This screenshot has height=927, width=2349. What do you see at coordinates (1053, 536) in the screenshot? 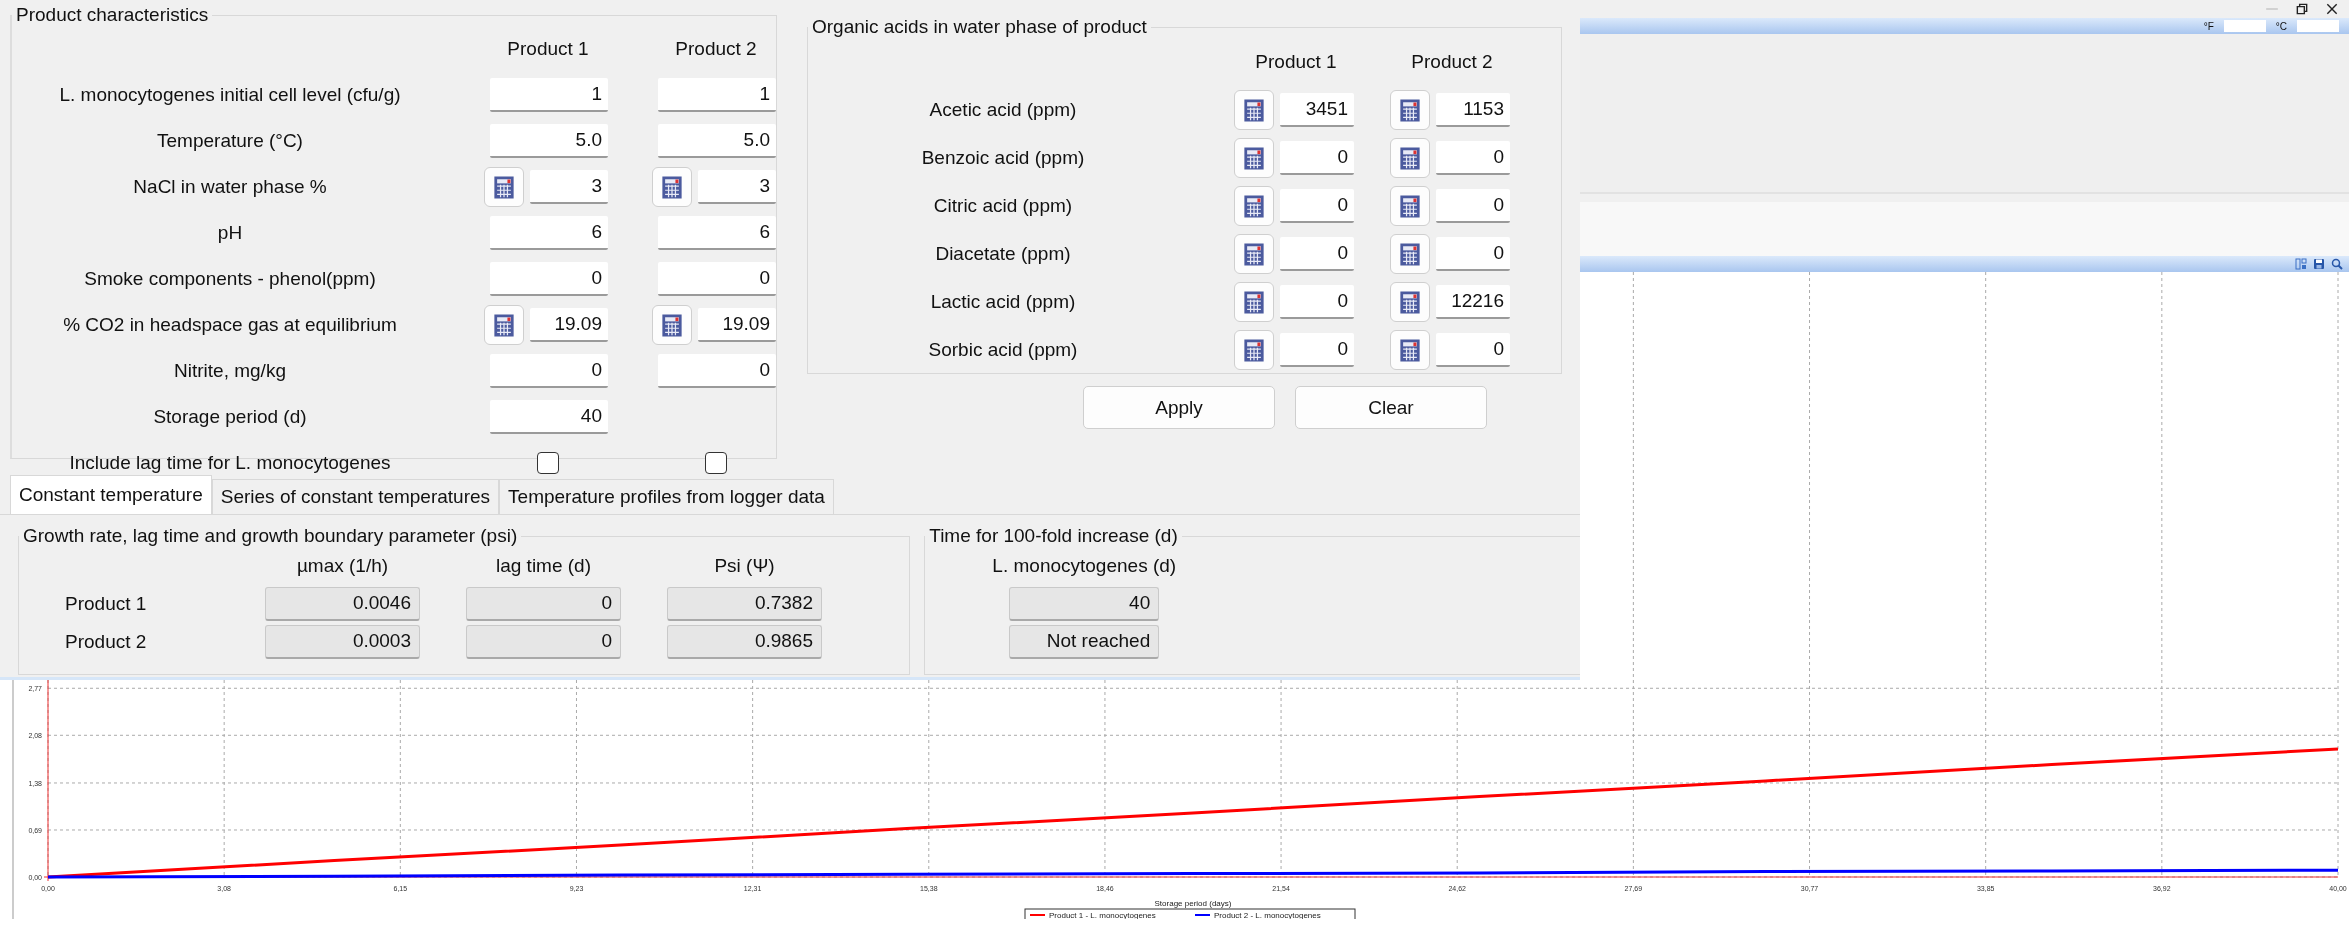
I see `group-title: Time for 100-fold increase (d)` at bounding box center [1053, 536].